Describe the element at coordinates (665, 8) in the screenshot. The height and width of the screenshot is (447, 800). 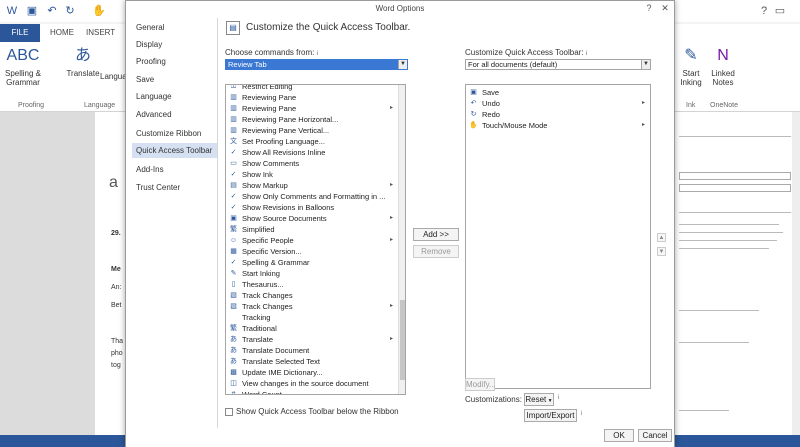
I see `close-icon: ✕` at that location.